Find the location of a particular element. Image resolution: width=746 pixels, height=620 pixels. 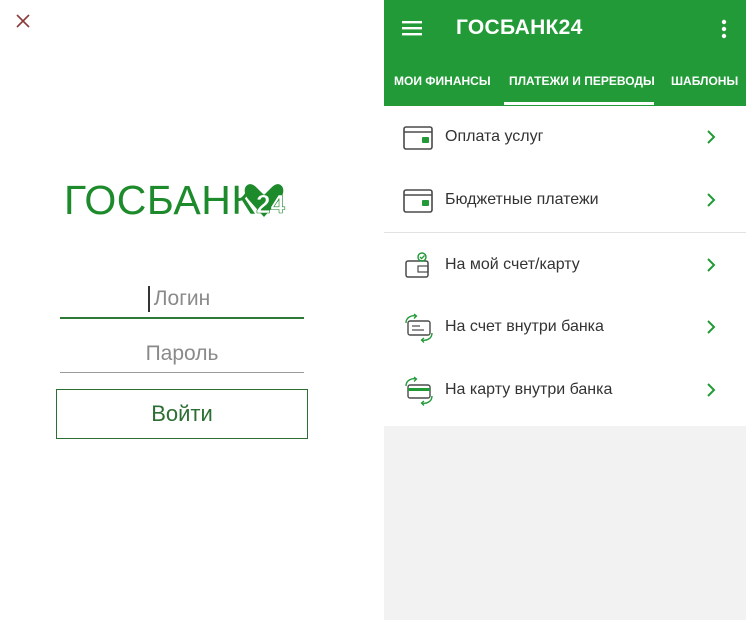

tab-templates: ШАБЛОНЫ is located at coordinates (704, 81).